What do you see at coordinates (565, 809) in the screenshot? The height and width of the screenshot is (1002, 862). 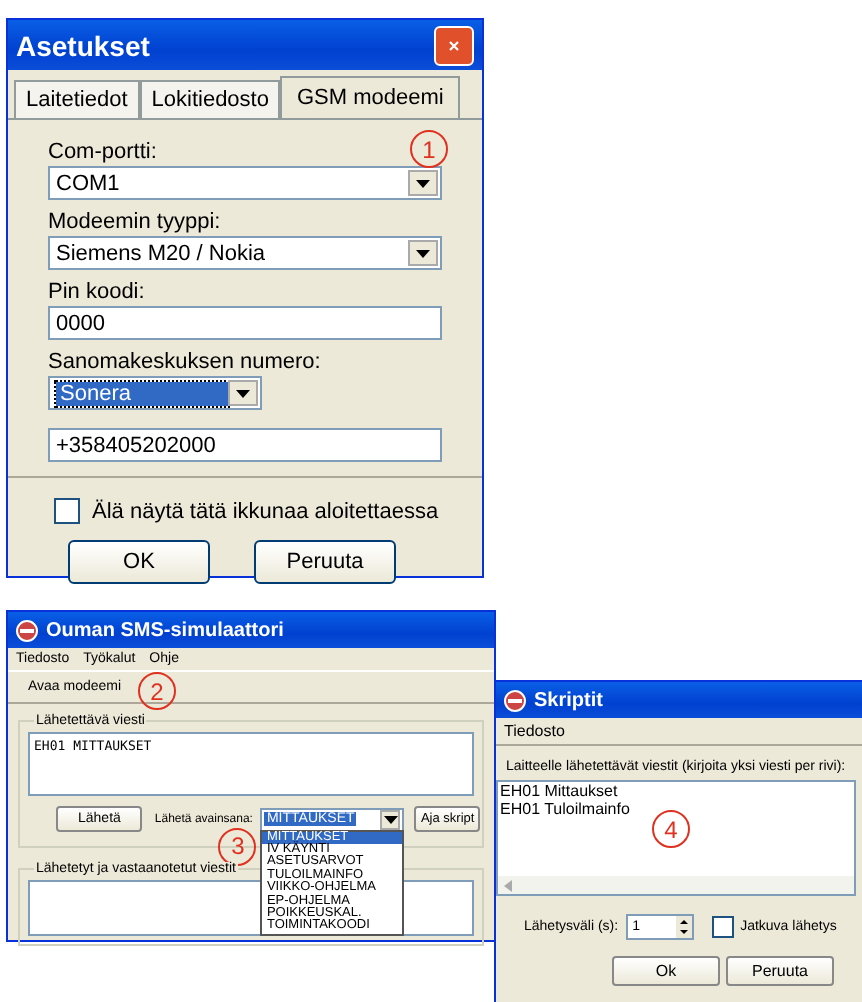 I see `script-line: EH01 Tuloilmainfo` at bounding box center [565, 809].